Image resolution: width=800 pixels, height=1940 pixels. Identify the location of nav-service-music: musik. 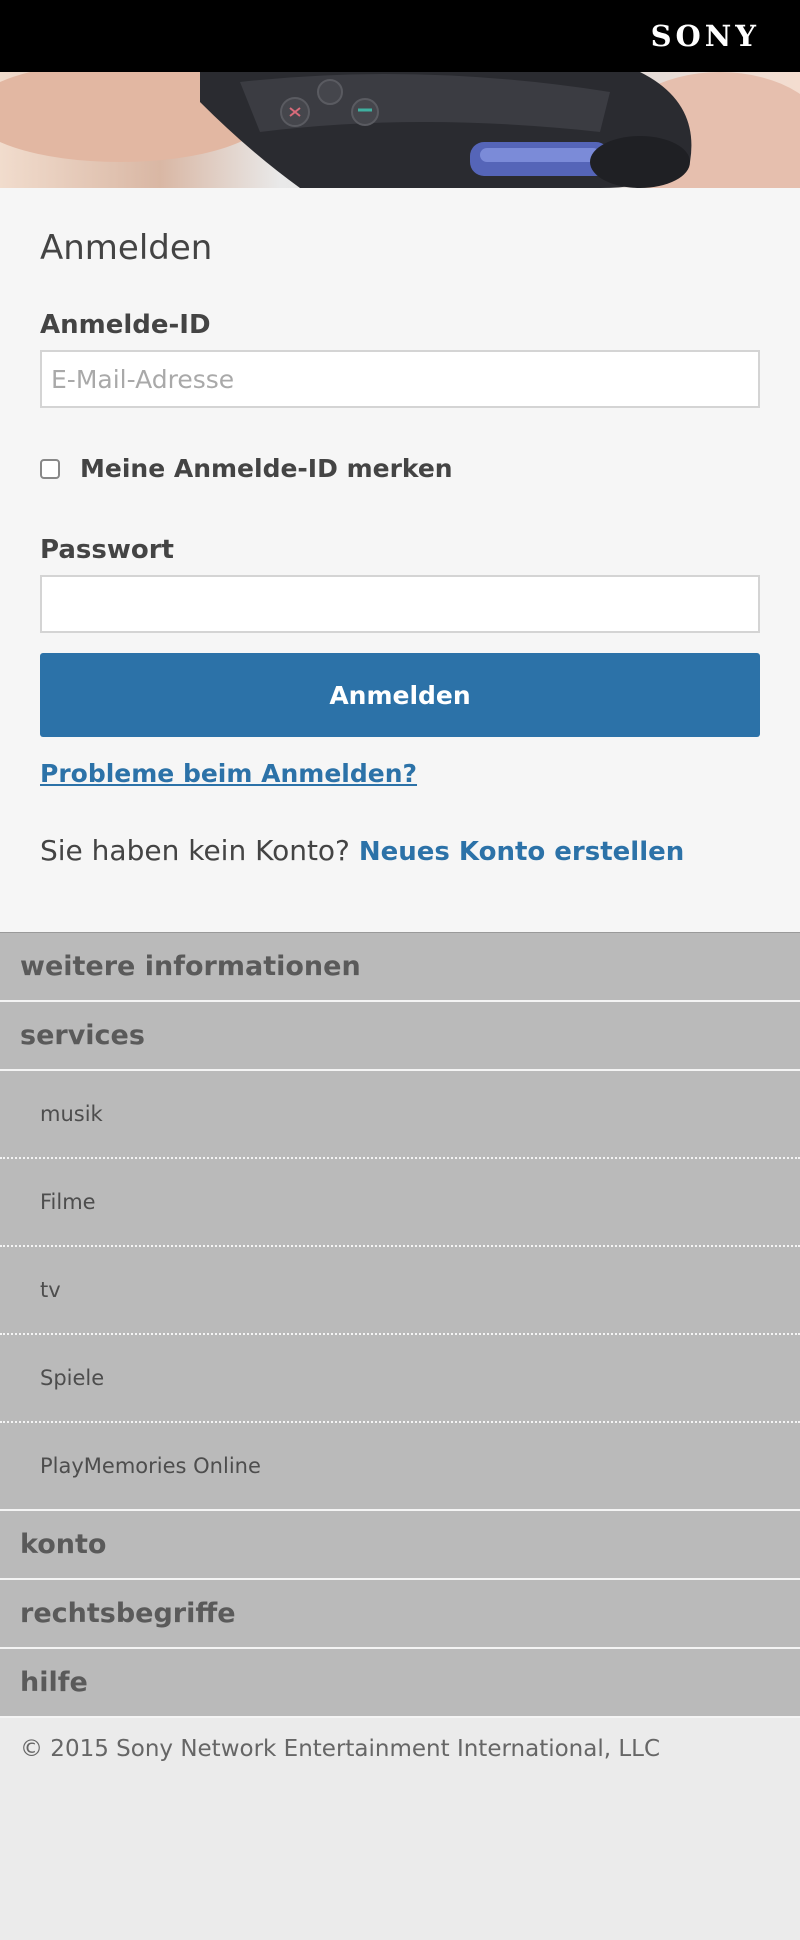
(400, 1113).